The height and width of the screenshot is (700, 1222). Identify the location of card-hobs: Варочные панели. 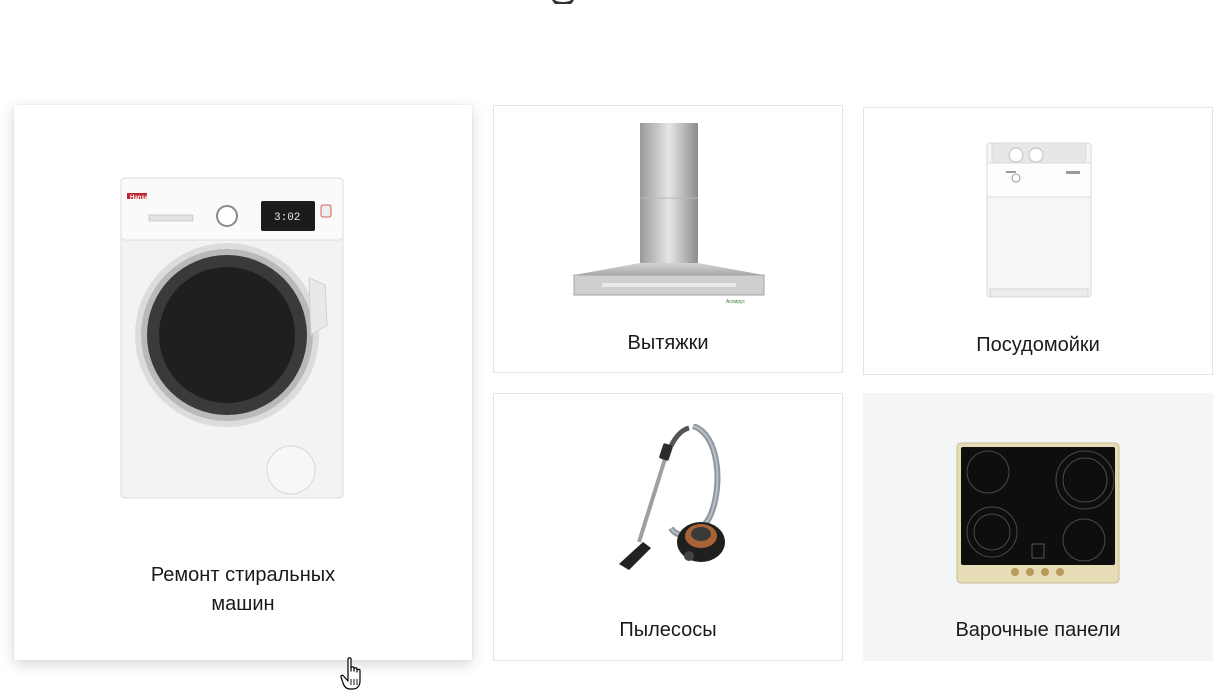
(1038, 527).